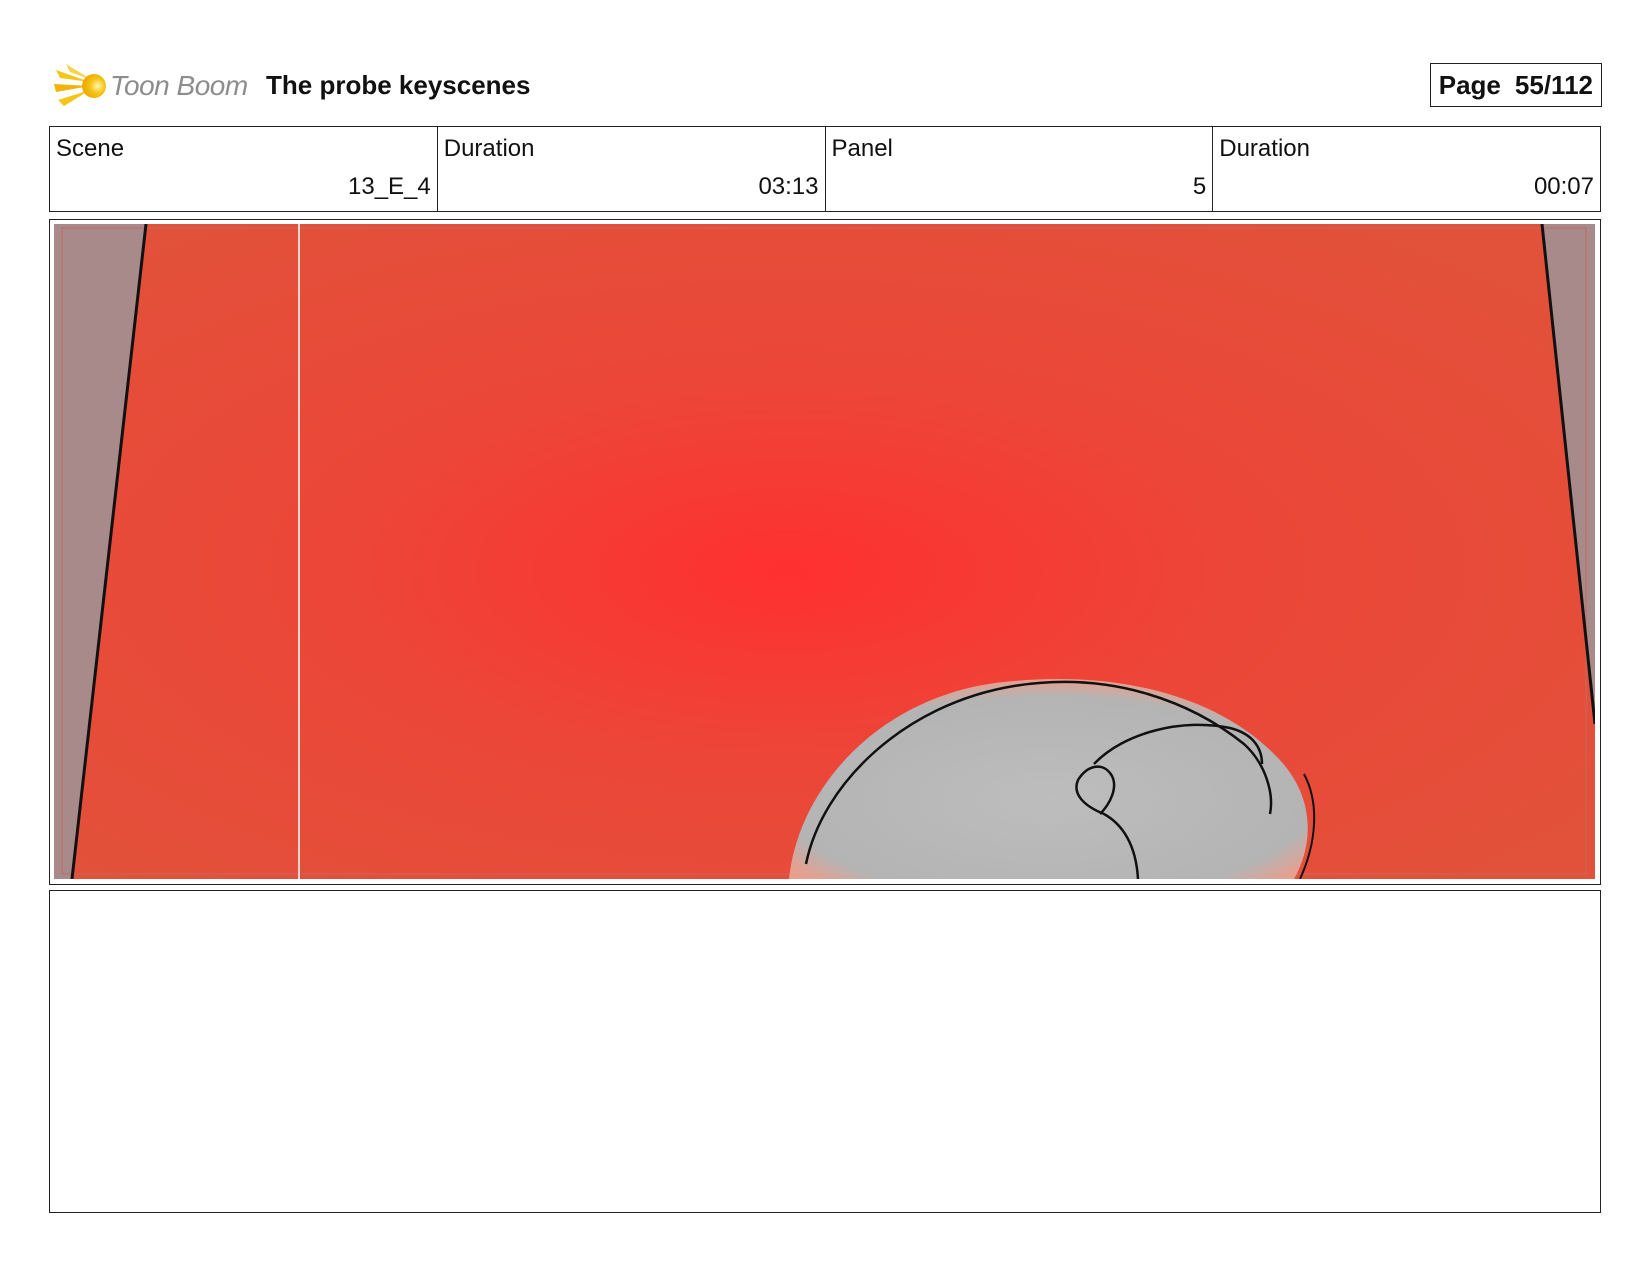 The height and width of the screenshot is (1284, 1650). I want to click on panel-cell: Panel 5, so click(1020, 169).